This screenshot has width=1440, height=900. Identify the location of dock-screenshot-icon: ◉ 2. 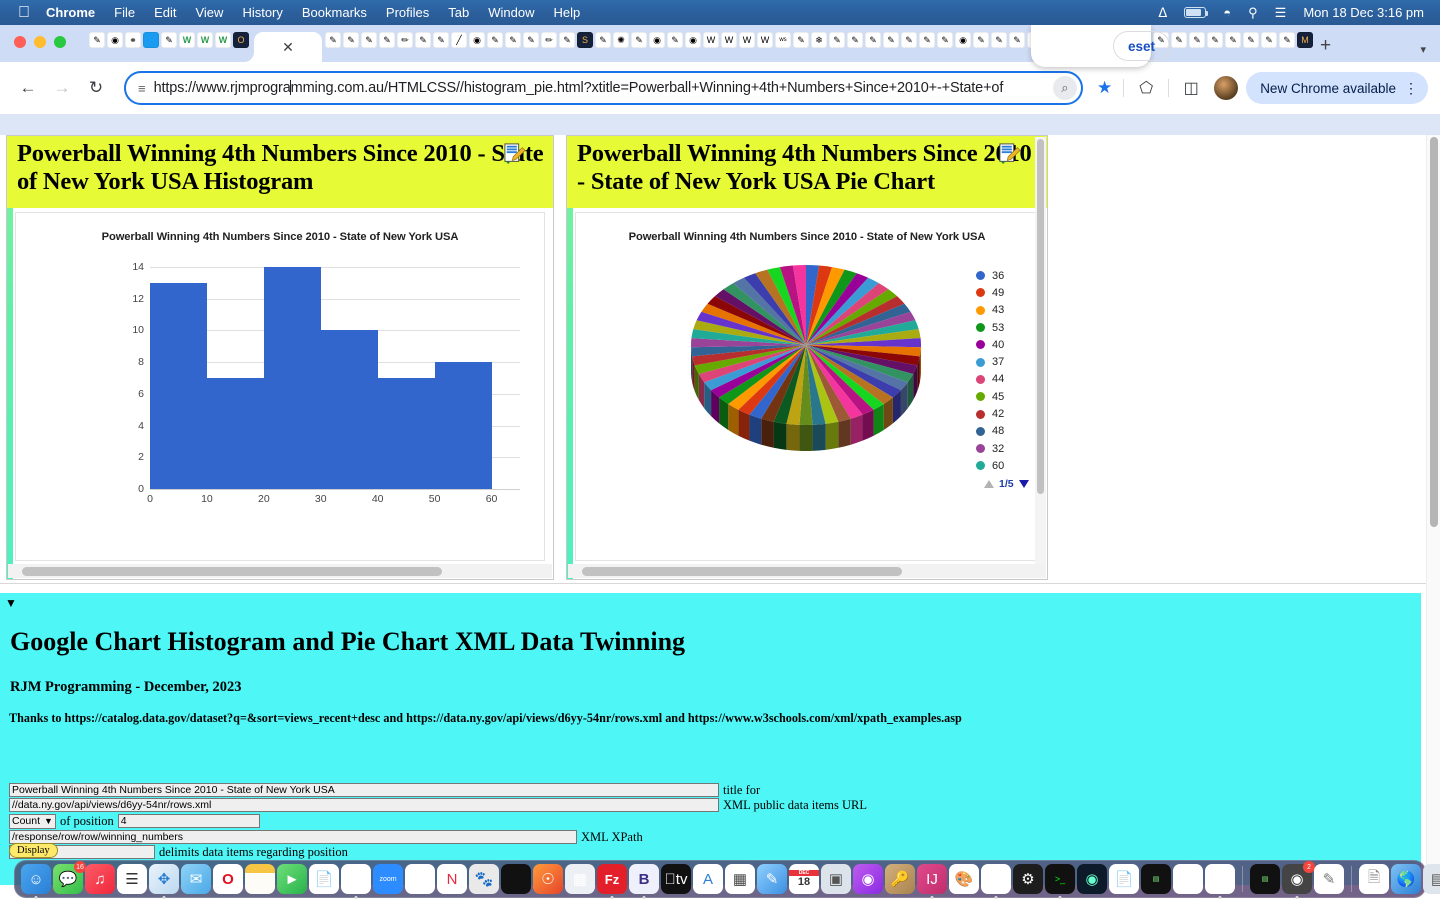
(1298, 880).